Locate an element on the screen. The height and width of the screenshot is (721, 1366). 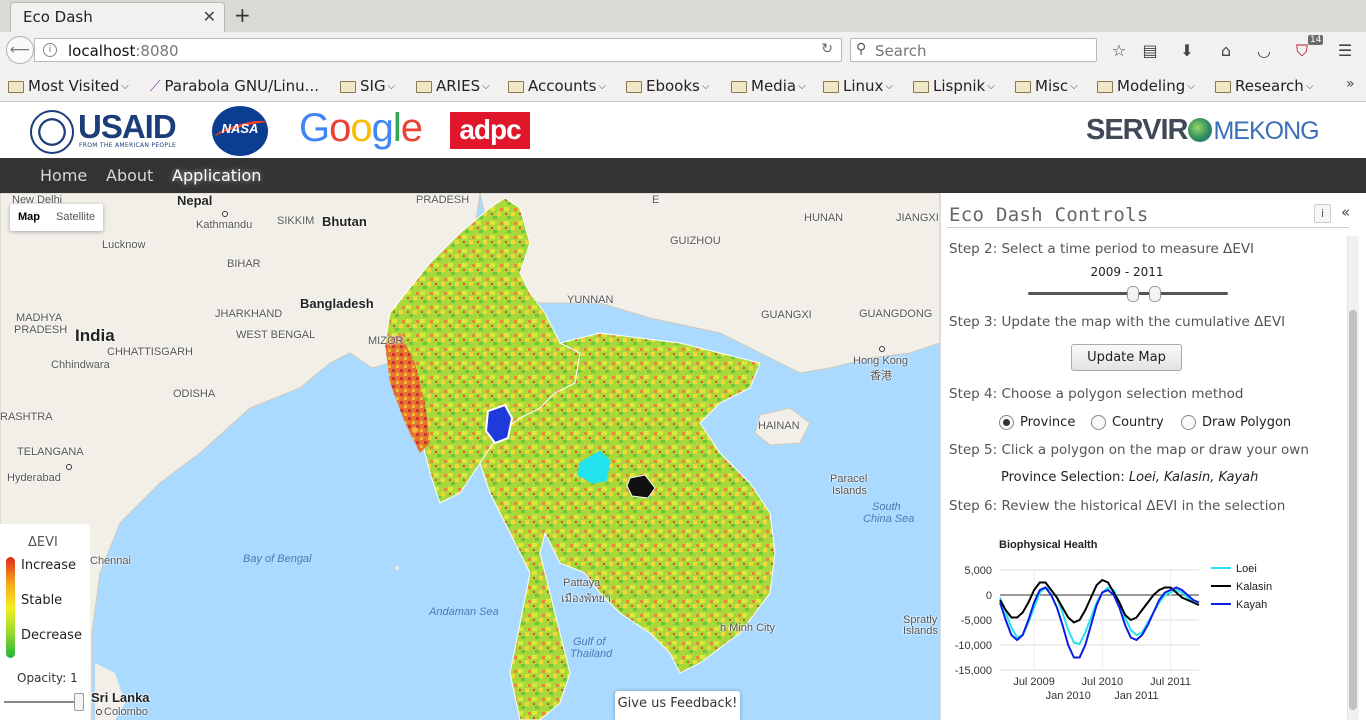
bookmark-label: Media is located at coordinates (774, 86).